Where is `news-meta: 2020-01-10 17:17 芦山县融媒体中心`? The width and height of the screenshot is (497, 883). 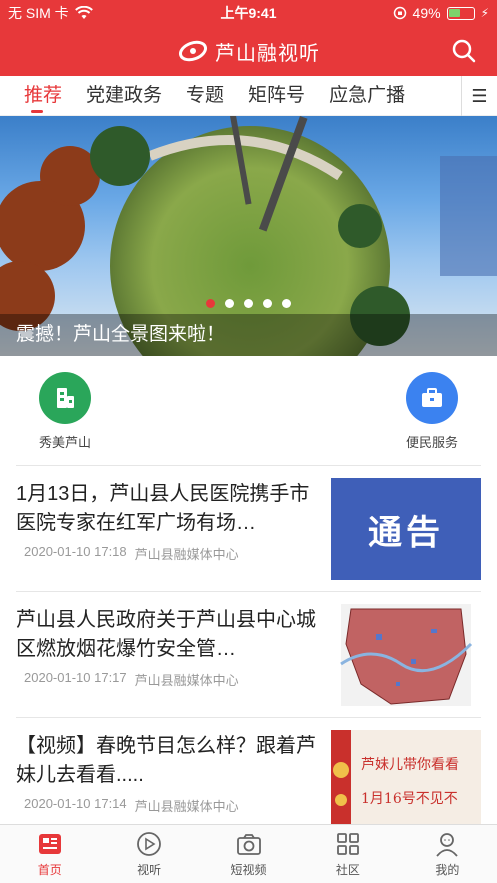
news-meta: 2020-01-10 17:17 芦山县融媒体中心 is located at coordinates (131, 679).